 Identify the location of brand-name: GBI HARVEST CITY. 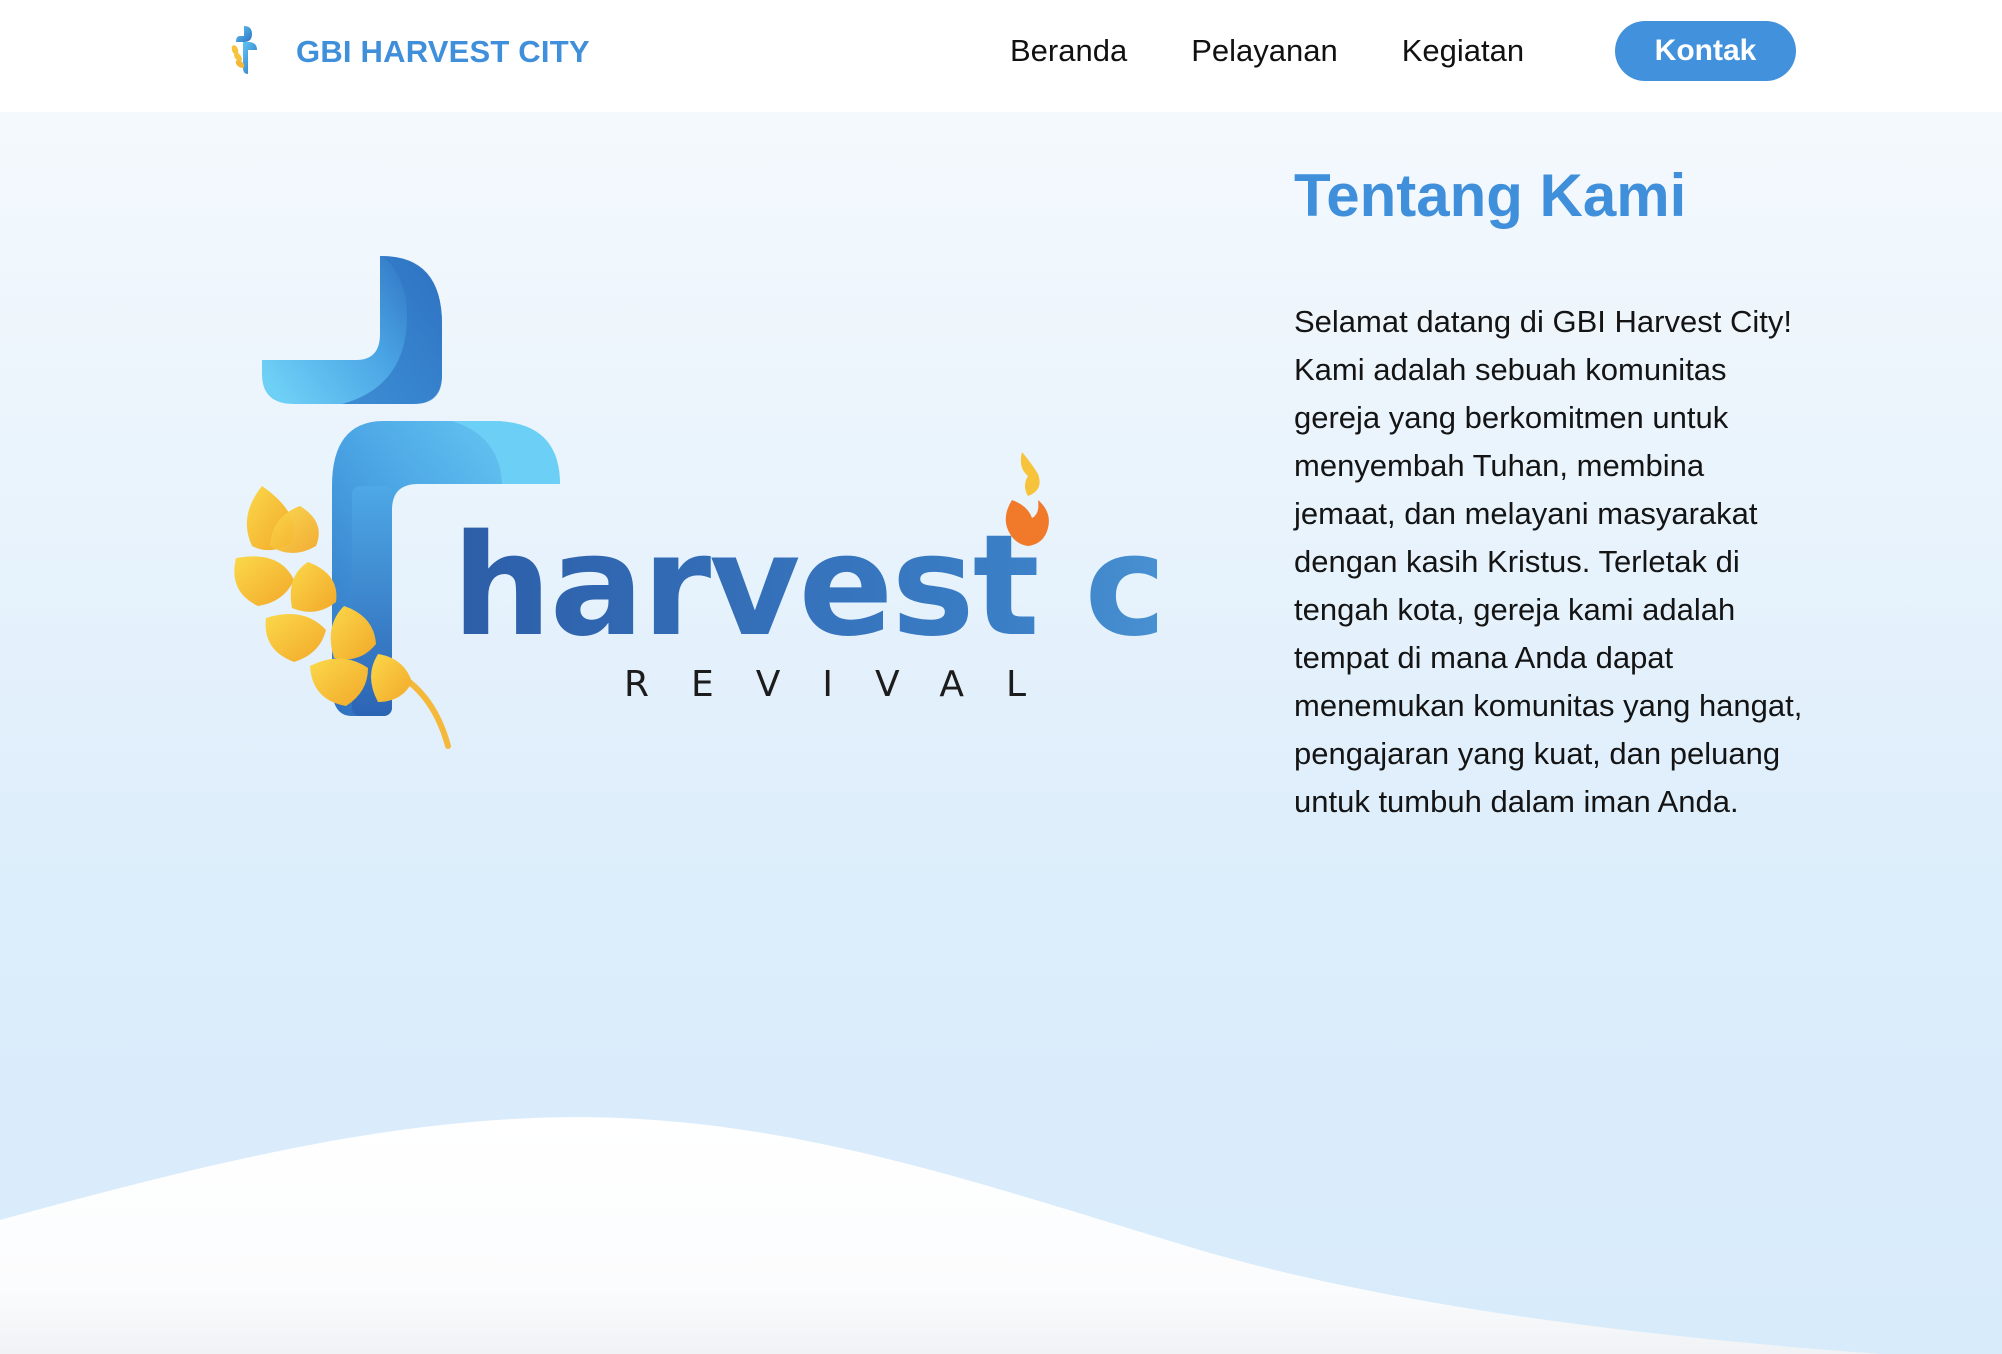
(443, 51).